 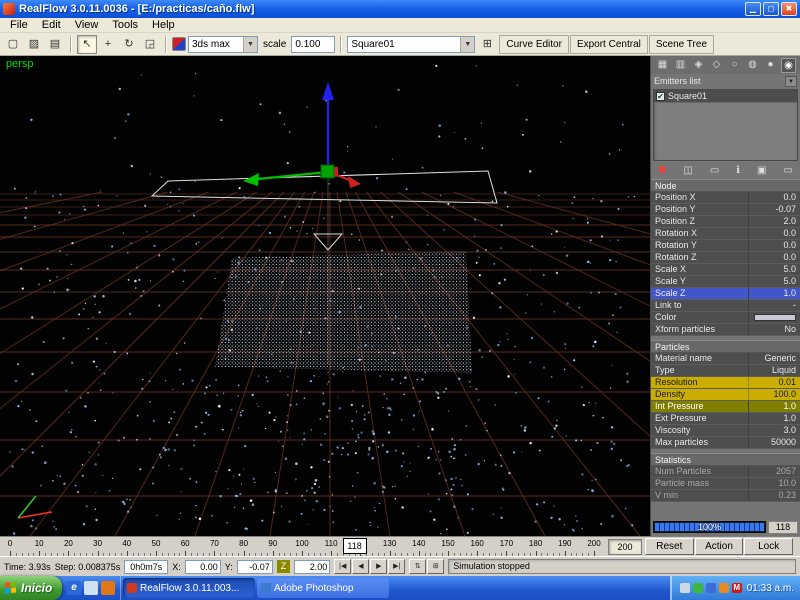 What do you see at coordinates (725, 443) in the screenshot?
I see `property-row: Max particles 50000` at bounding box center [725, 443].